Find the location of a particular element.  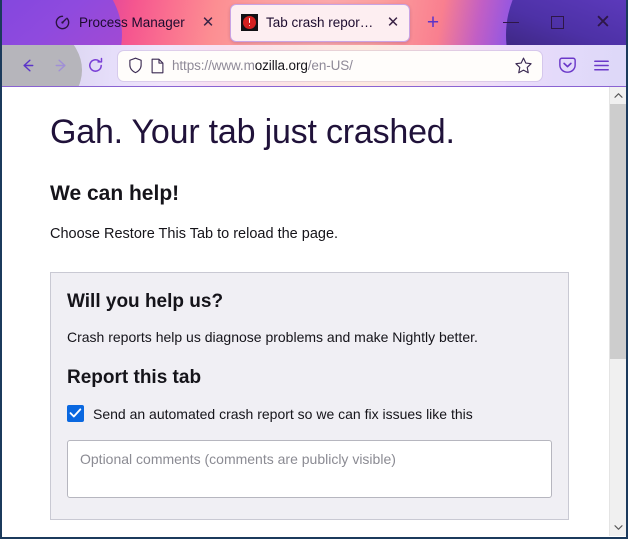

reload-icon is located at coordinates (95, 64).